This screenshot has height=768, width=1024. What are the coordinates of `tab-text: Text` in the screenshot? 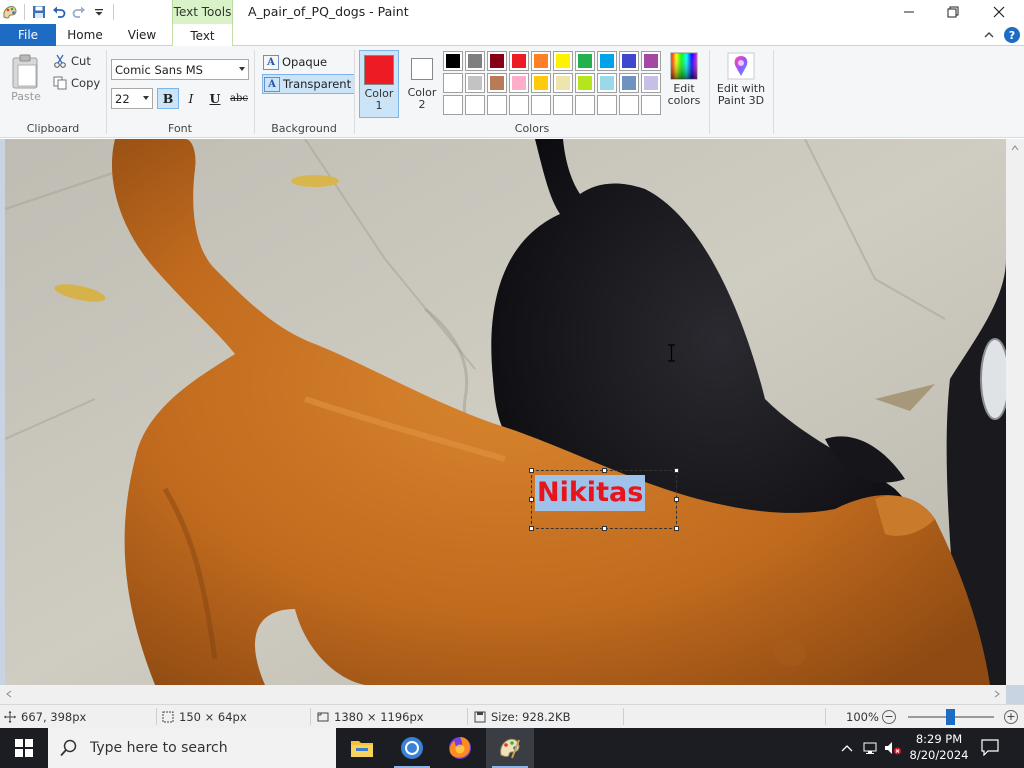 It's located at (202, 35).